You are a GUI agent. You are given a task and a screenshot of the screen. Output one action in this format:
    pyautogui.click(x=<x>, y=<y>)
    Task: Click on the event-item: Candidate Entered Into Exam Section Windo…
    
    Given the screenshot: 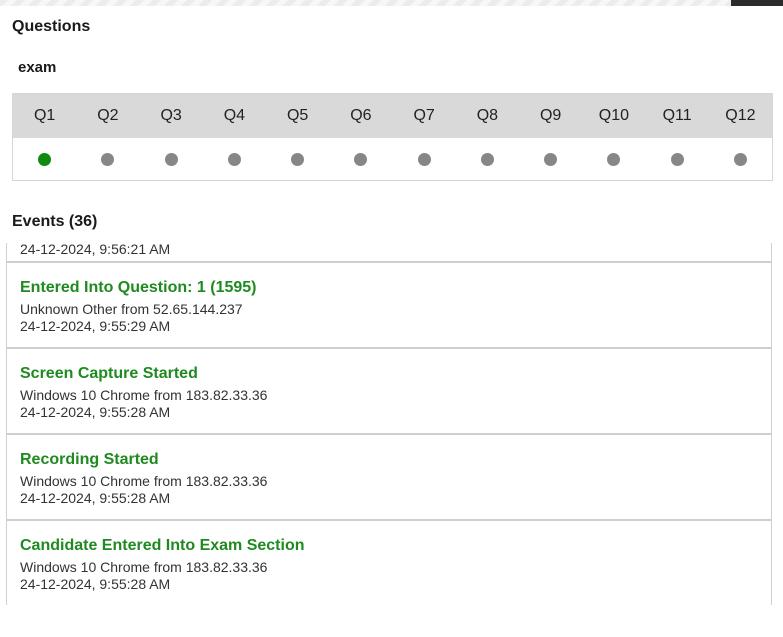 What is the action you would take?
    pyautogui.click(x=389, y=563)
    